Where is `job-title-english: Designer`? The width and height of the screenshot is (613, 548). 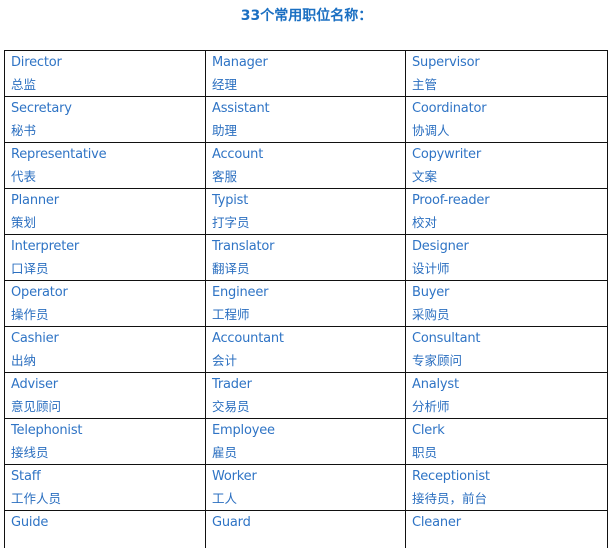
job-title-english: Designer is located at coordinates (440, 246).